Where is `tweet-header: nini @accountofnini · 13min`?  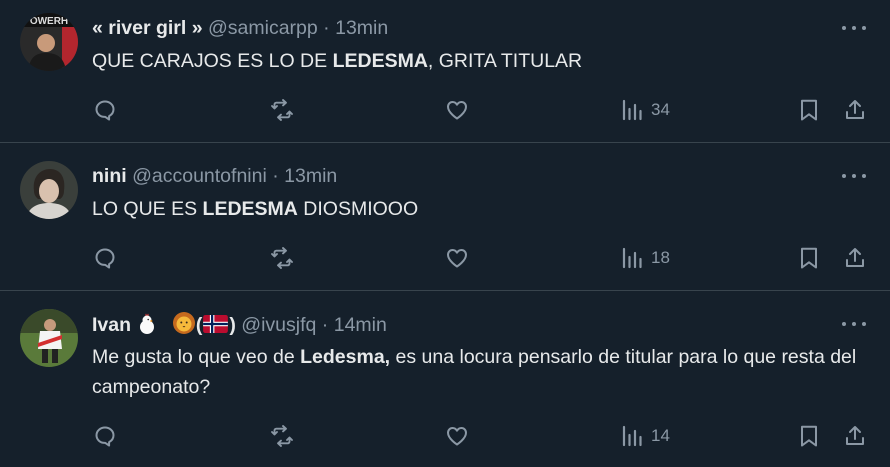 tweet-header: nini @accountofnini · 13min is located at coordinates (214, 176).